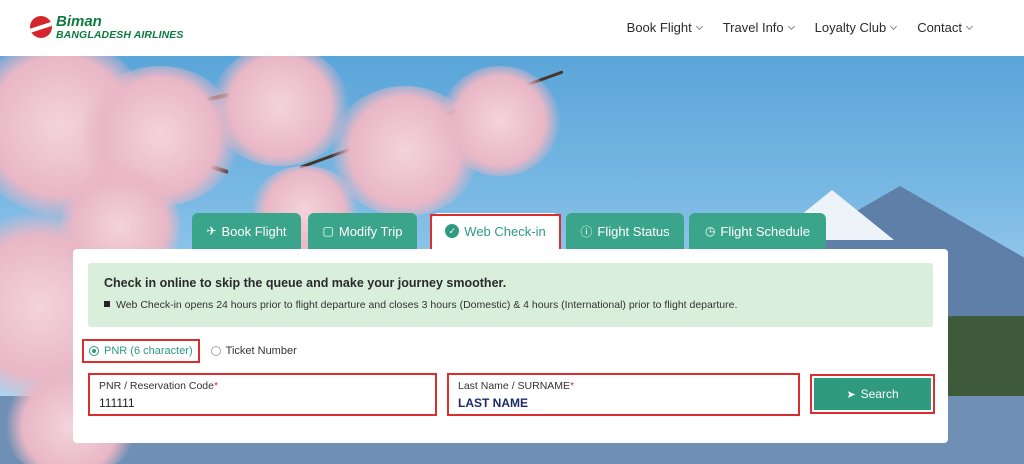 This screenshot has width=1024, height=464. I want to click on send-plane-icon: ➤, so click(851, 394).